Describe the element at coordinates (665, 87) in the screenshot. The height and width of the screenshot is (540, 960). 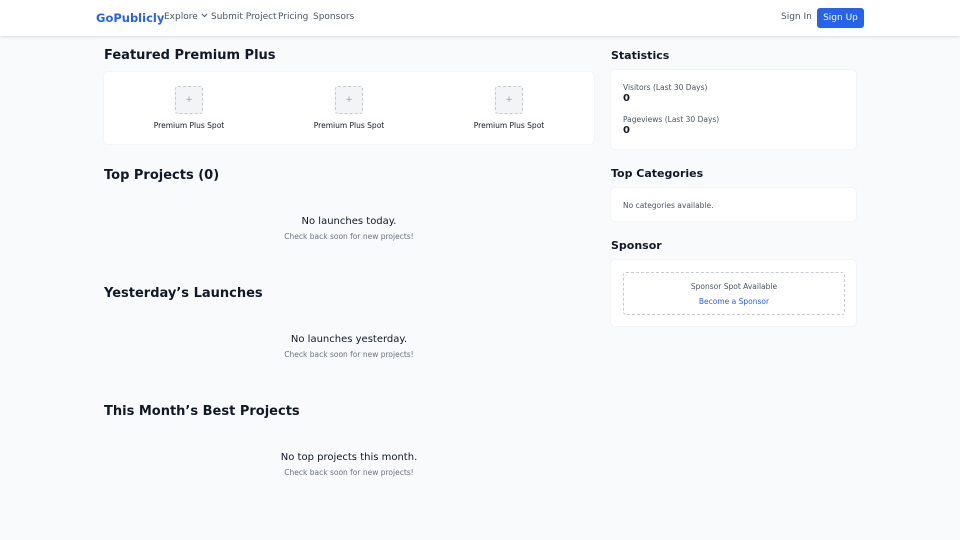
I see `visitors-label: Visitors (Last 30 Days)` at that location.